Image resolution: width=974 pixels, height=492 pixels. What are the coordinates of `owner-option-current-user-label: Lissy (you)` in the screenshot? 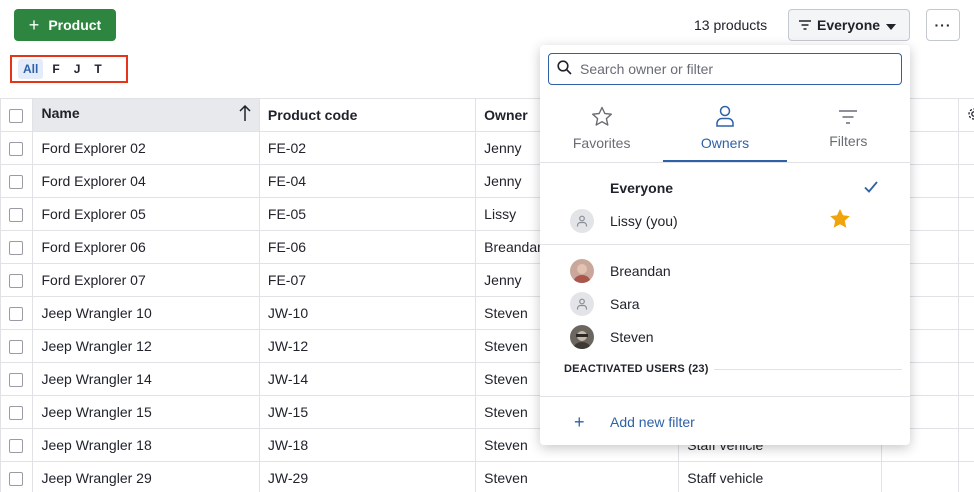 It's located at (644, 220).